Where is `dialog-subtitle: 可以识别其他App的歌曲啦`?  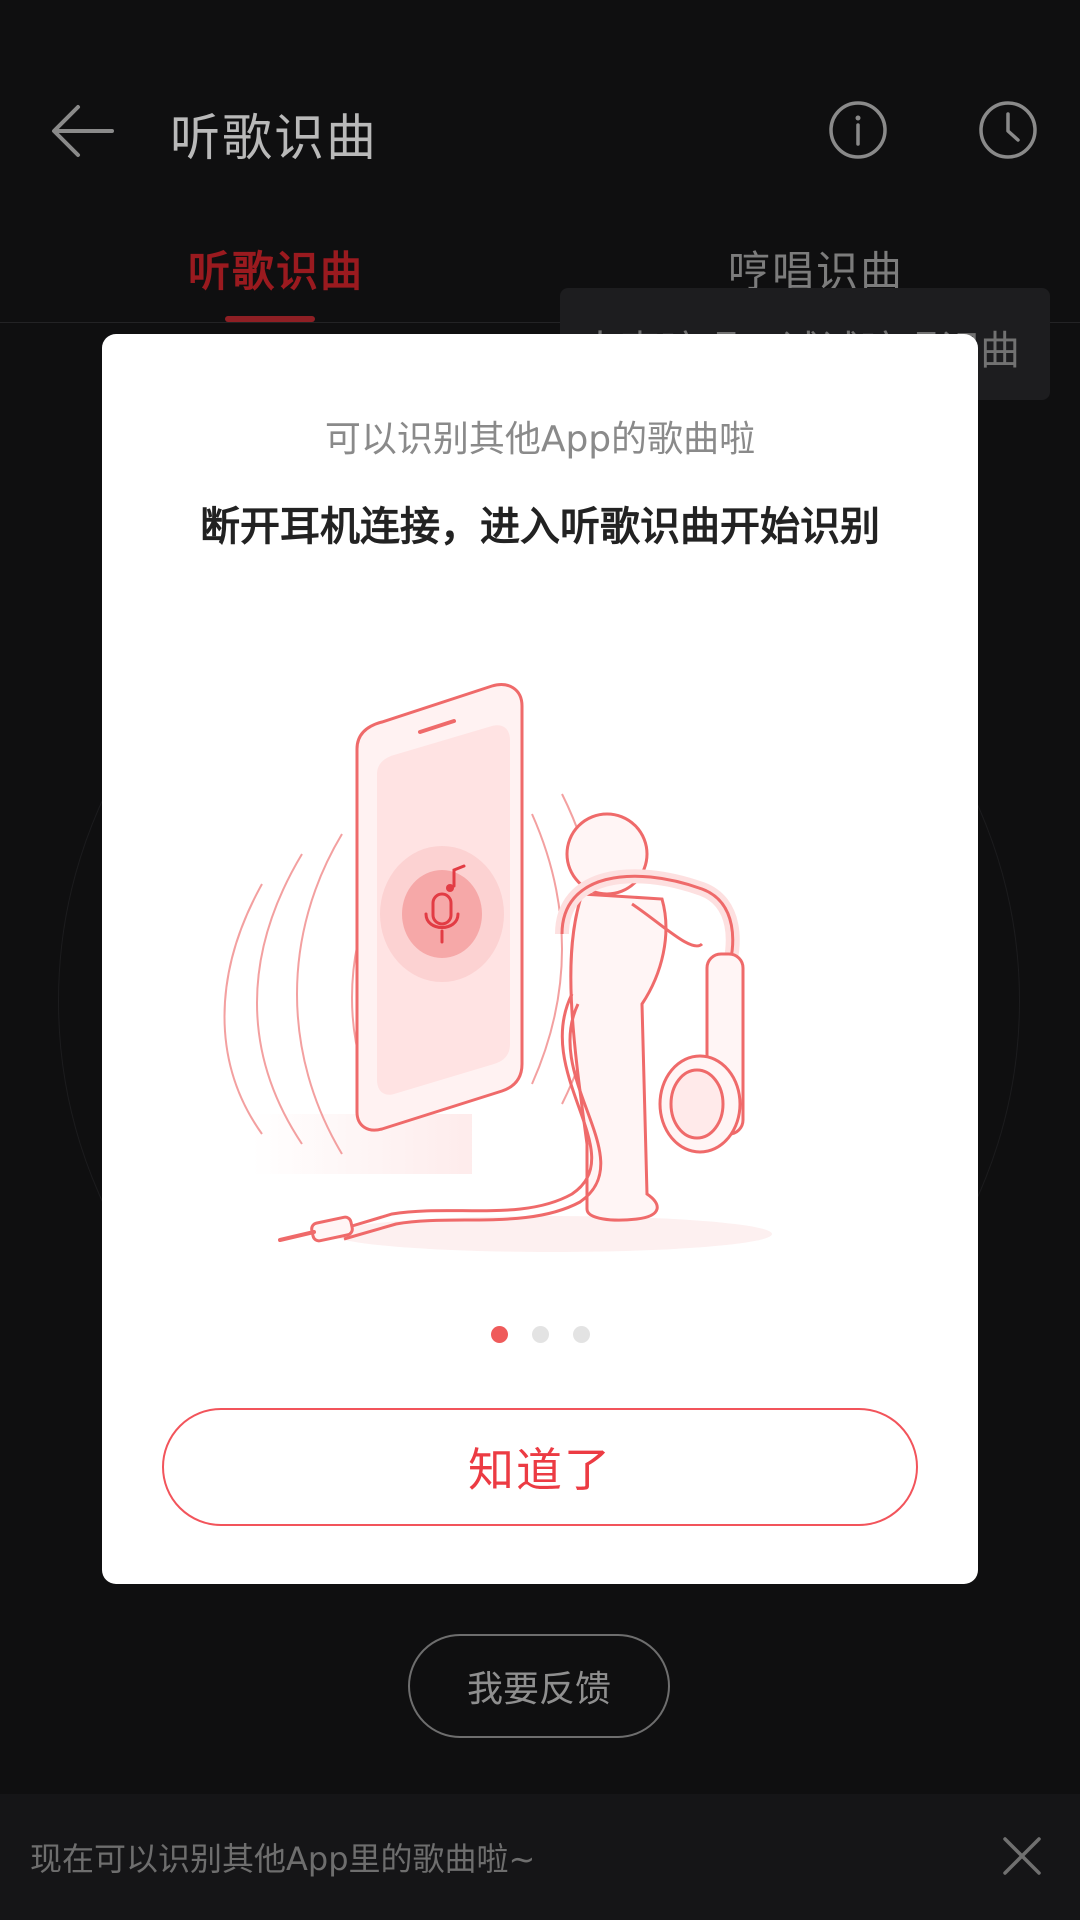
dialog-subtitle: 可以识别其他App的歌曲啦 is located at coordinates (540, 439).